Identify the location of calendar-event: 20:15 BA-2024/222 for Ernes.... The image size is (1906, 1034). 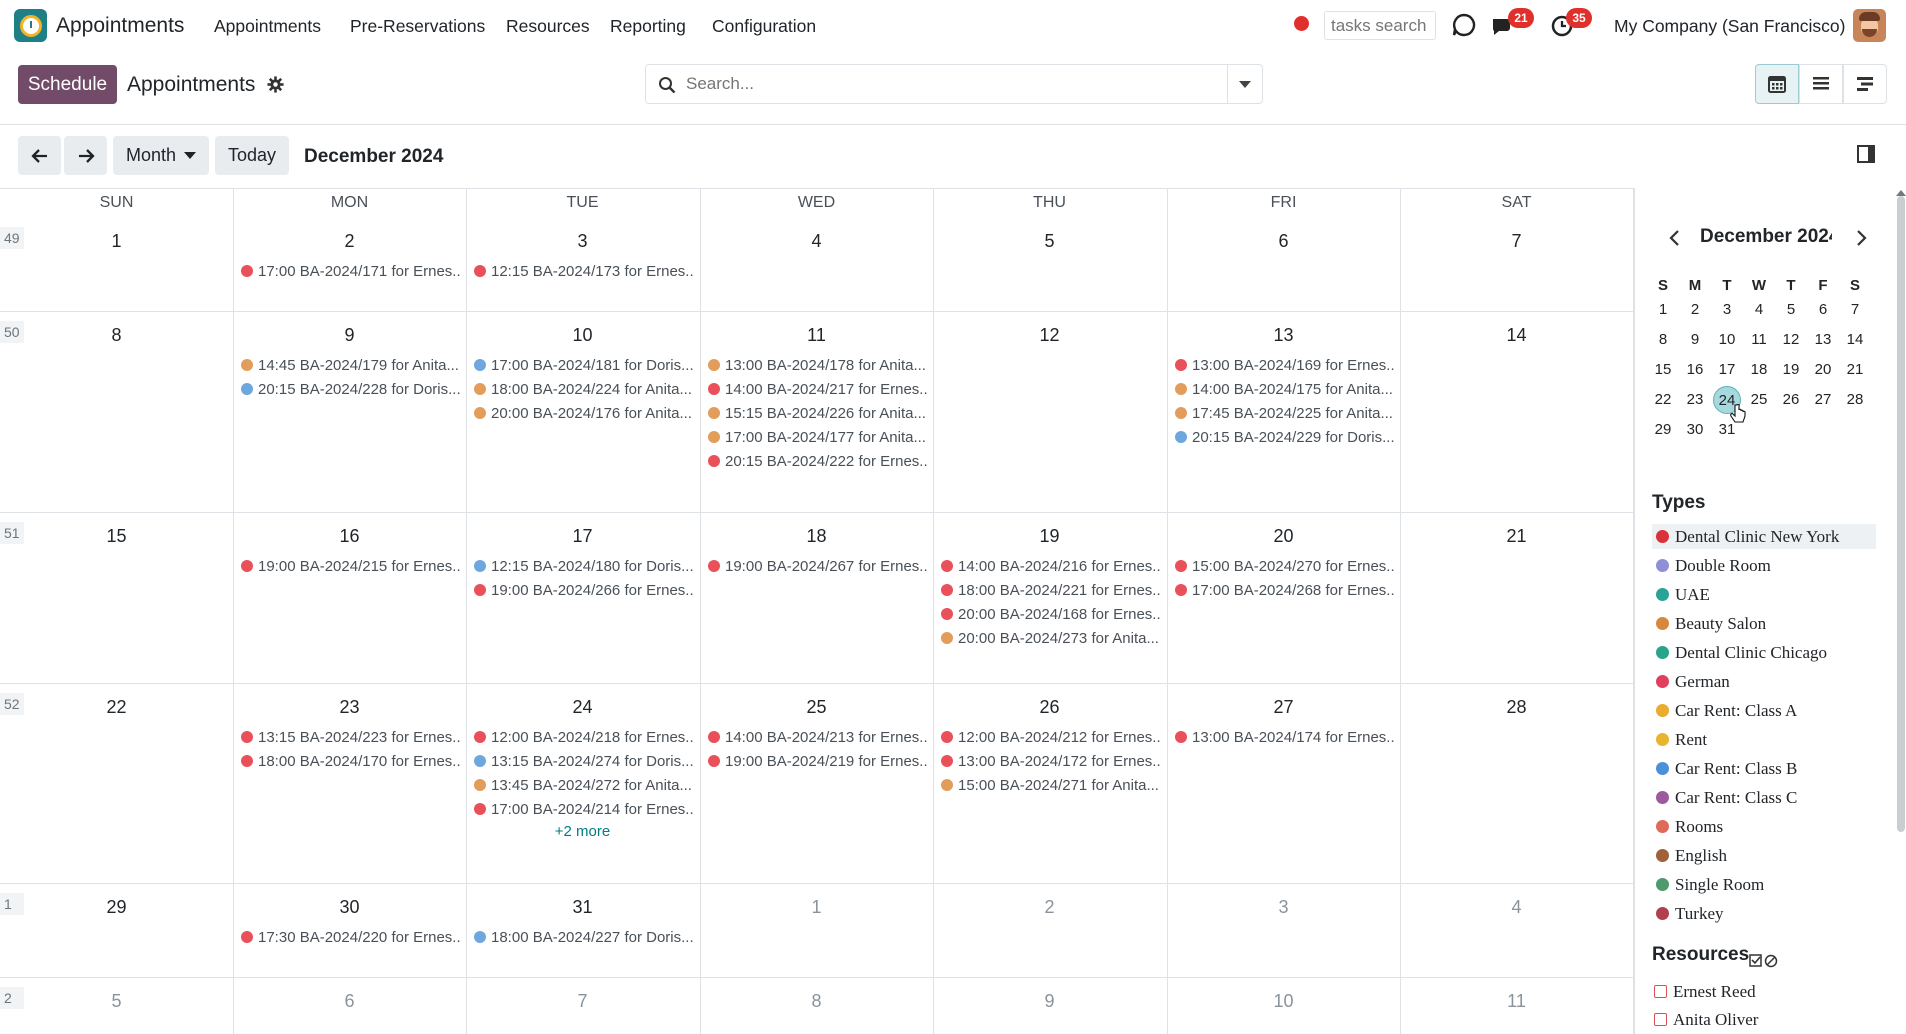
(818, 463).